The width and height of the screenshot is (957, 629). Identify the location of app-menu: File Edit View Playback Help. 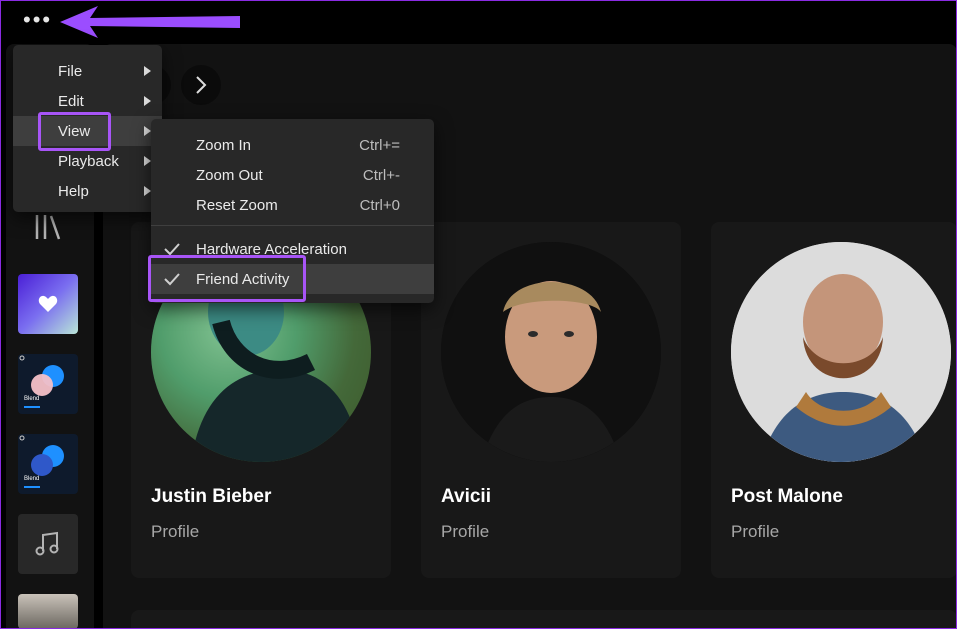
(87, 128).